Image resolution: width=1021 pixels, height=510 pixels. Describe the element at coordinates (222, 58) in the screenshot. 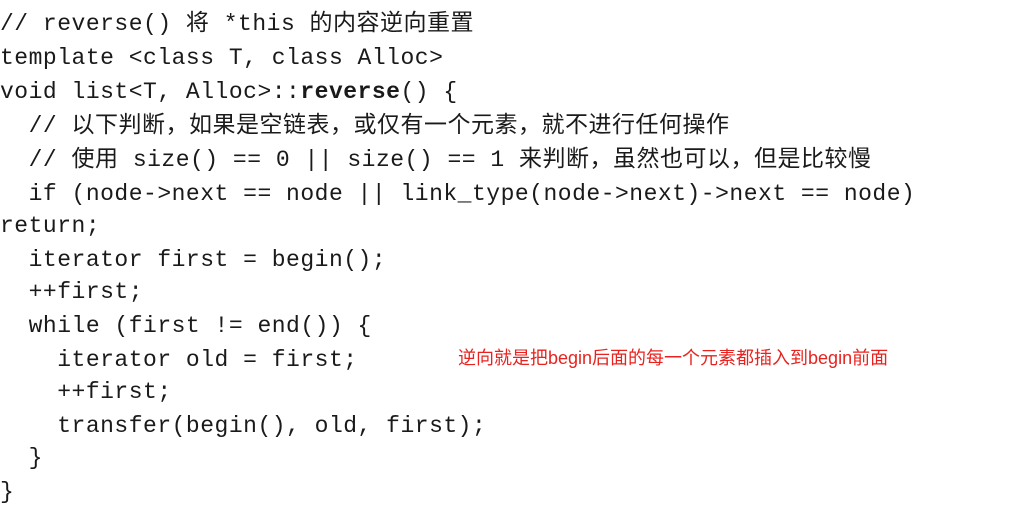

I see `code-line-template: template <class T, class Alloc>` at that location.